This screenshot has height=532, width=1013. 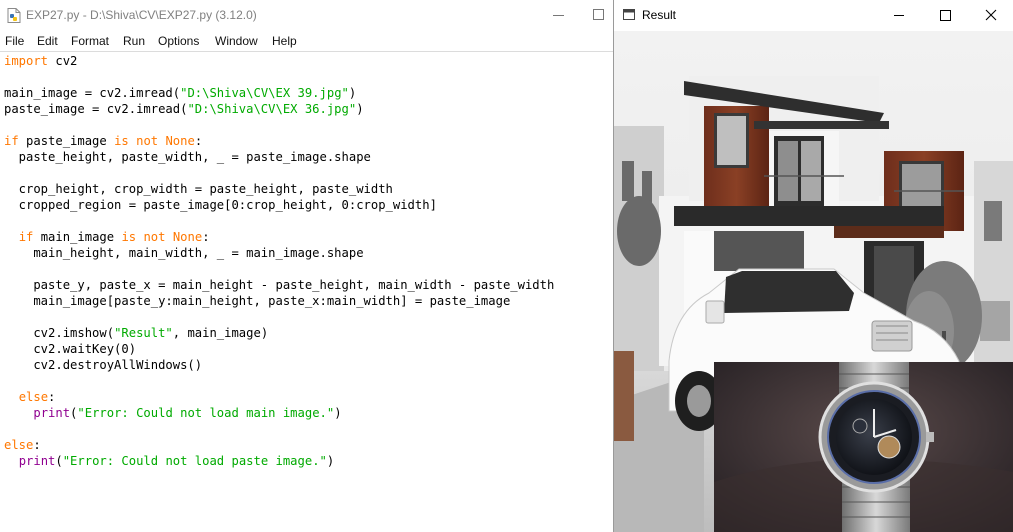 What do you see at coordinates (813, 15) in the screenshot?
I see `result-titlebar: Result` at bounding box center [813, 15].